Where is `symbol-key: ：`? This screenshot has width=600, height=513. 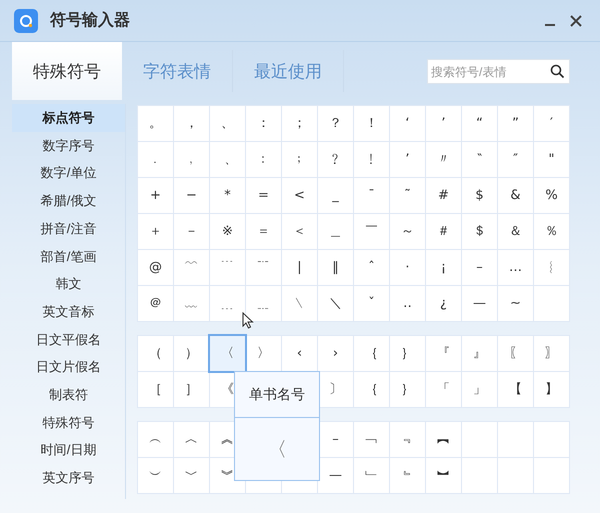 symbol-key: ： is located at coordinates (263, 123).